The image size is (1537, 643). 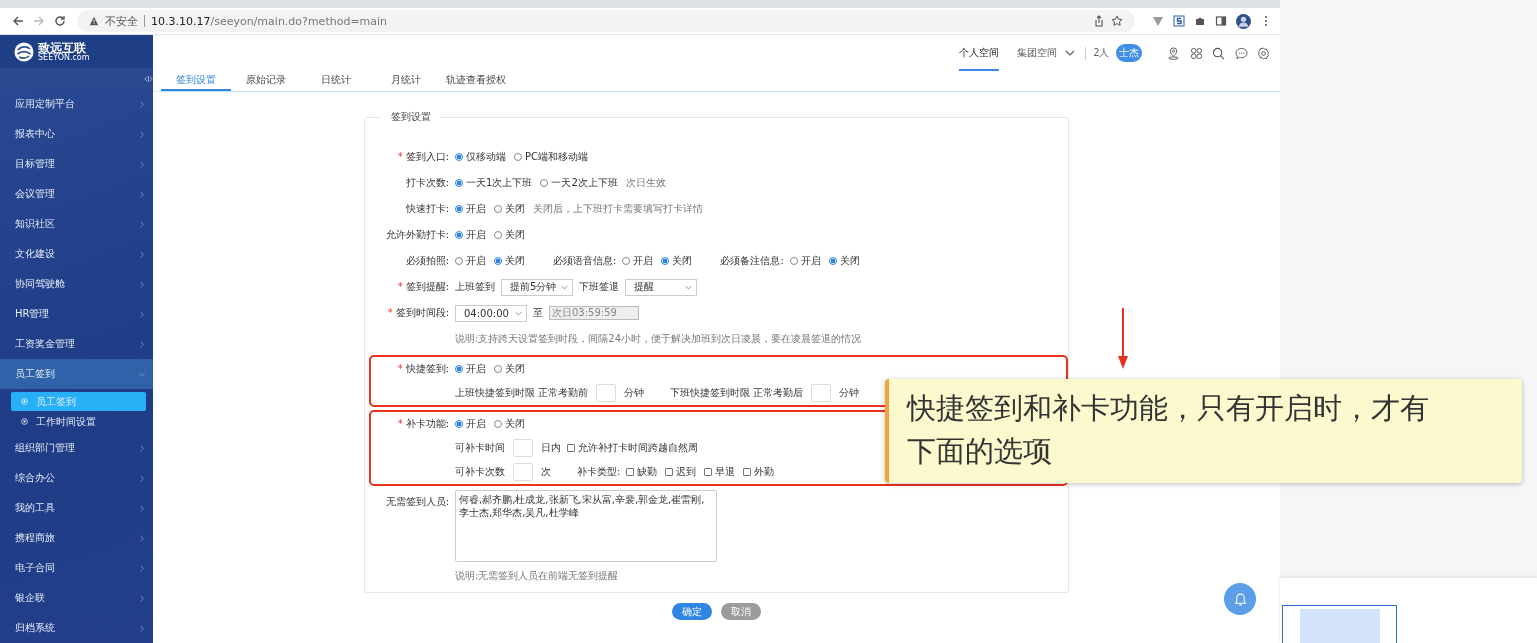 I want to click on tab: 日统计, so click(x=336, y=81).